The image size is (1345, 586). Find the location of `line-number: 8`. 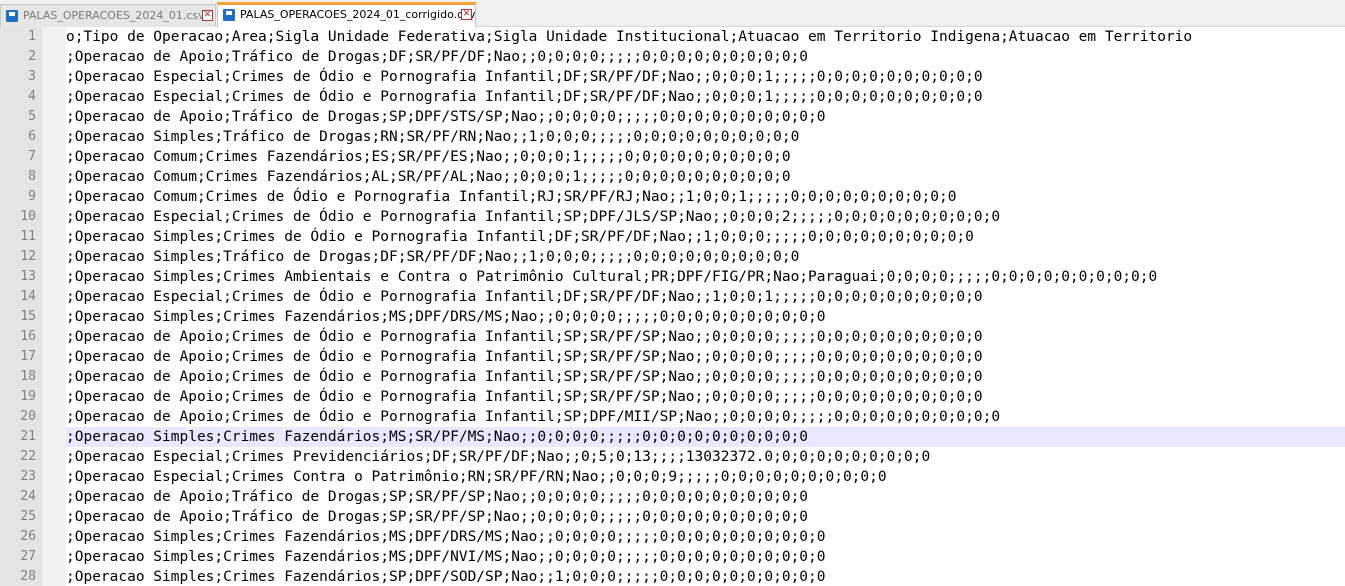

line-number: 8 is located at coordinates (21, 177).